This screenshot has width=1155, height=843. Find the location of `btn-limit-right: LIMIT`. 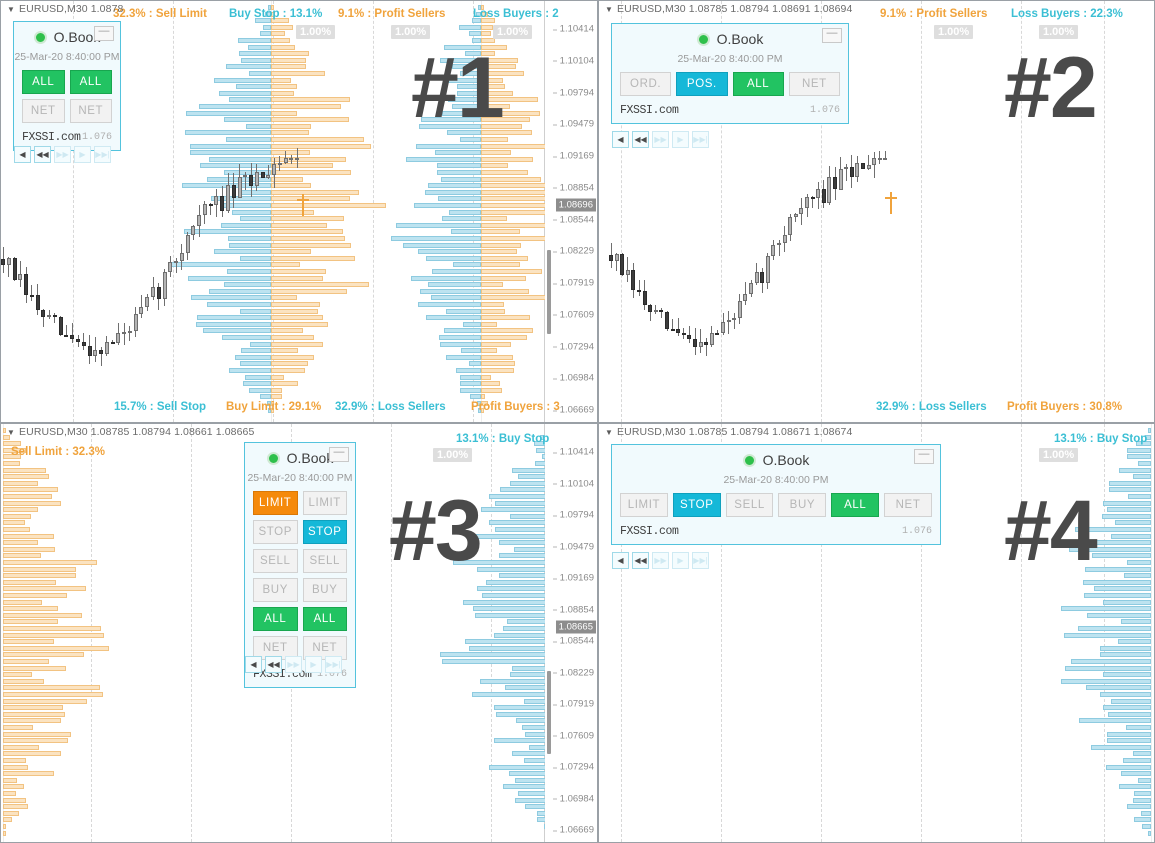

btn-limit-right: LIMIT is located at coordinates (324, 503).